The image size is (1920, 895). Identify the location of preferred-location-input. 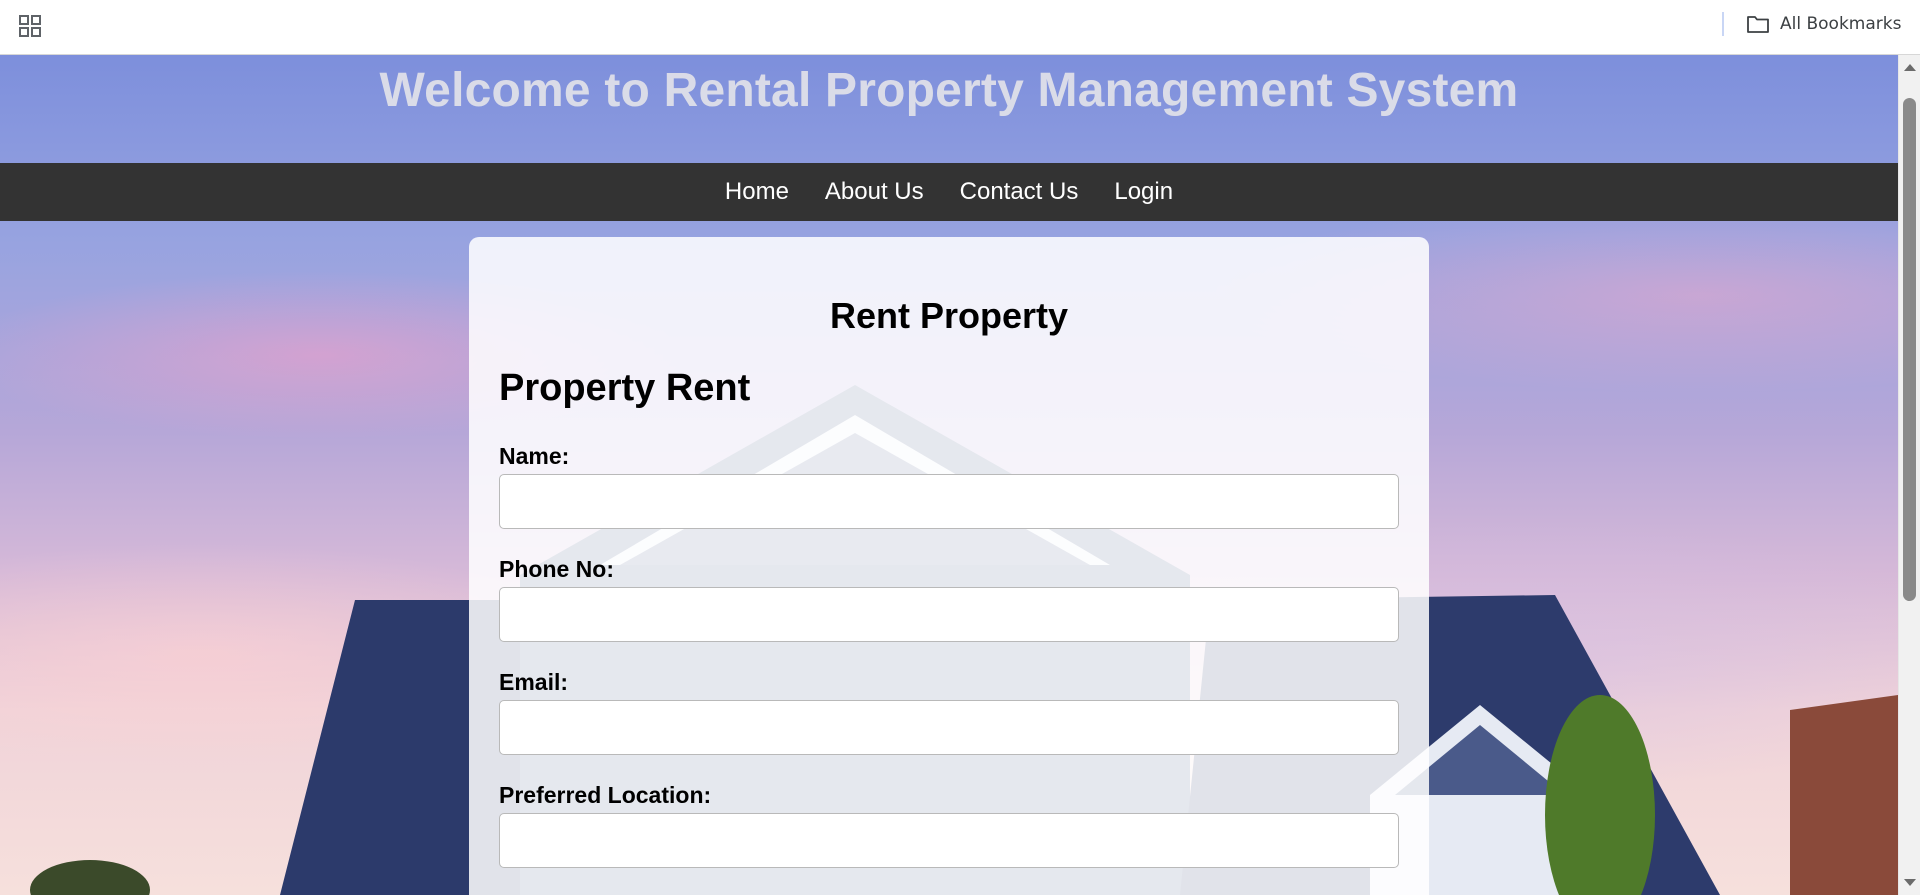
(949, 840).